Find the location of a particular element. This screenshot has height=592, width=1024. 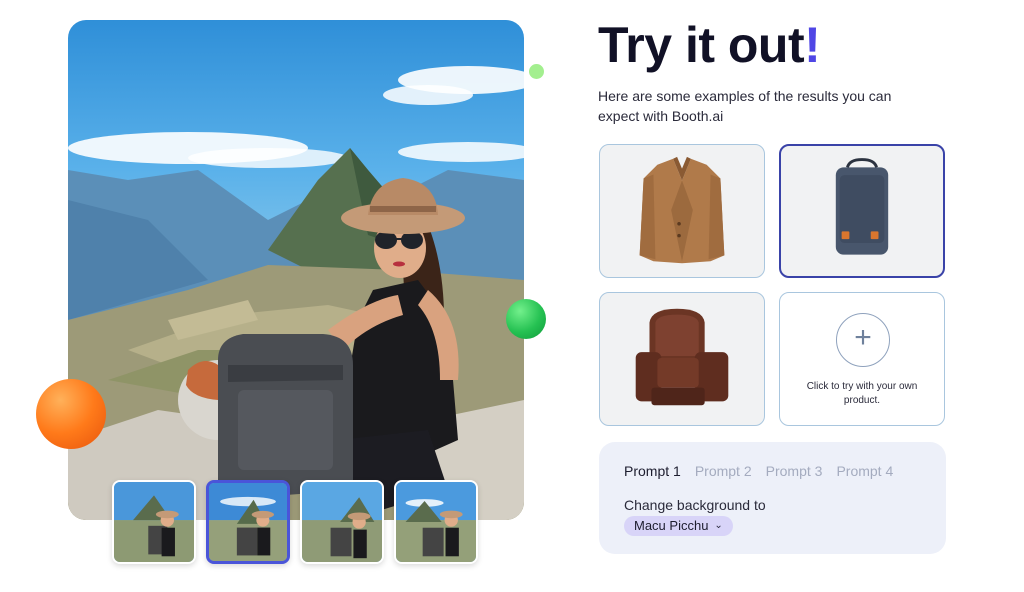

plus-icon: + is located at coordinates (863, 340).